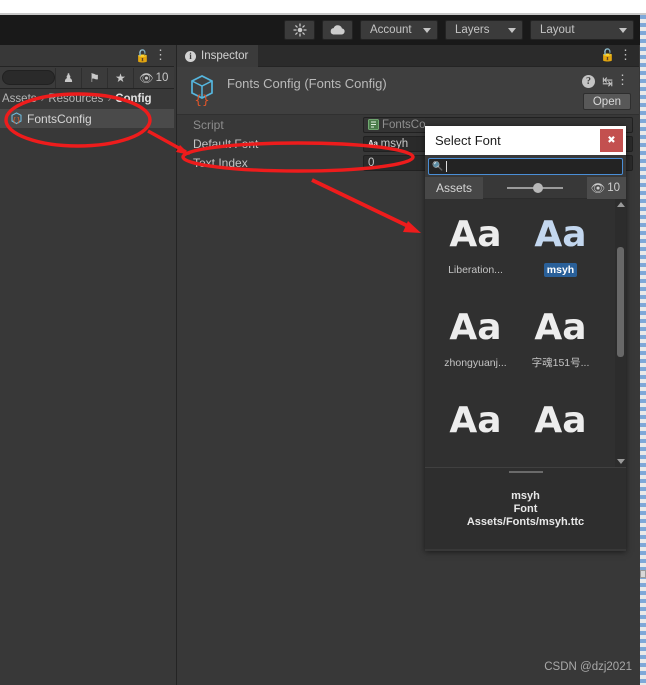  What do you see at coordinates (404, 124) in the screenshot?
I see `property-value-script: FontsCo` at bounding box center [404, 124].